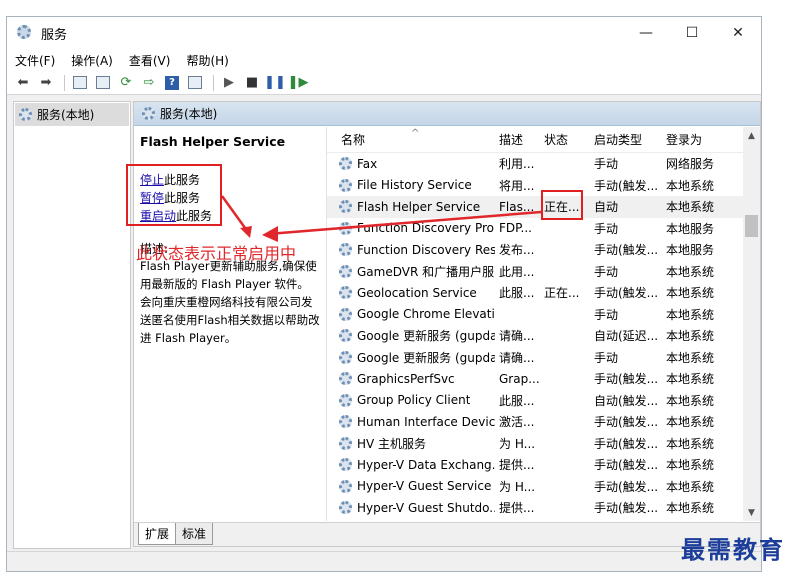 Image resolution: width=791 pixels, height=579 pixels. Describe the element at coordinates (543, 315) in the screenshot. I see `table-row: Google Chrome Elevati... 手动 本地系统` at that location.